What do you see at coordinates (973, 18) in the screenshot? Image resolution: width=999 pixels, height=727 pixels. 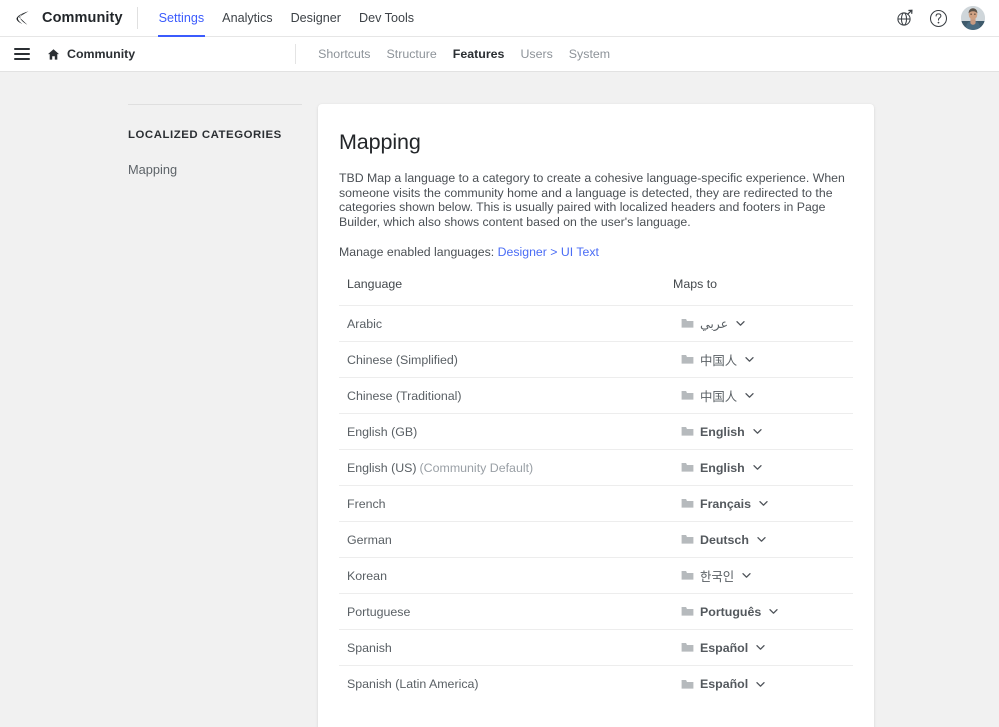 I see `avatar` at bounding box center [973, 18].